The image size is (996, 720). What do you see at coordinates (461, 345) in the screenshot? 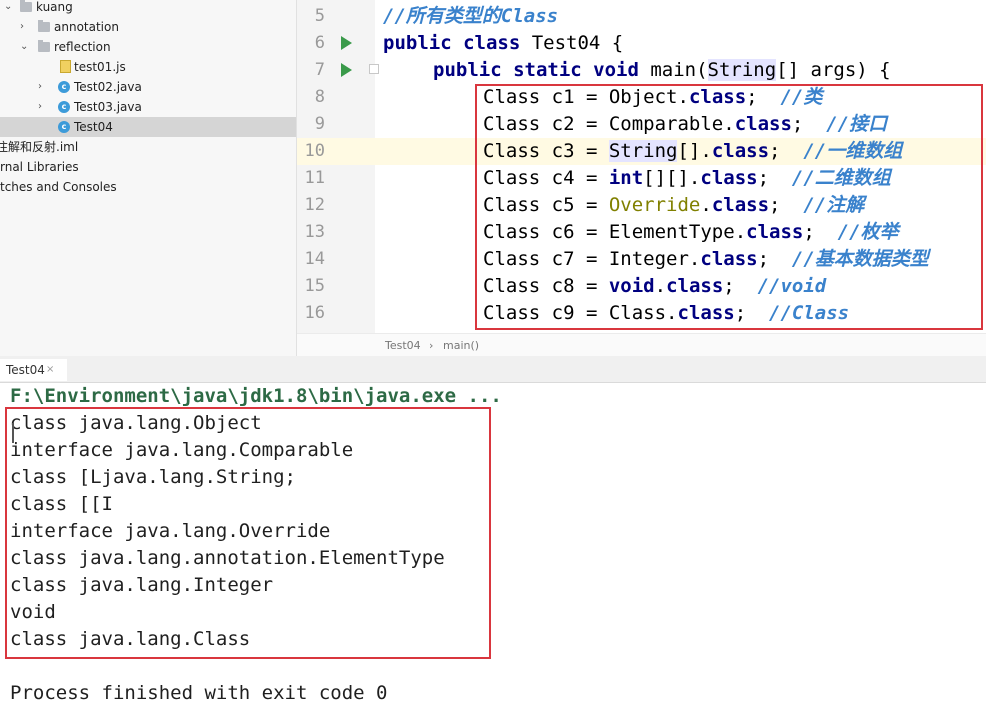
I see `breadcrumb-item-method: main()` at bounding box center [461, 345].